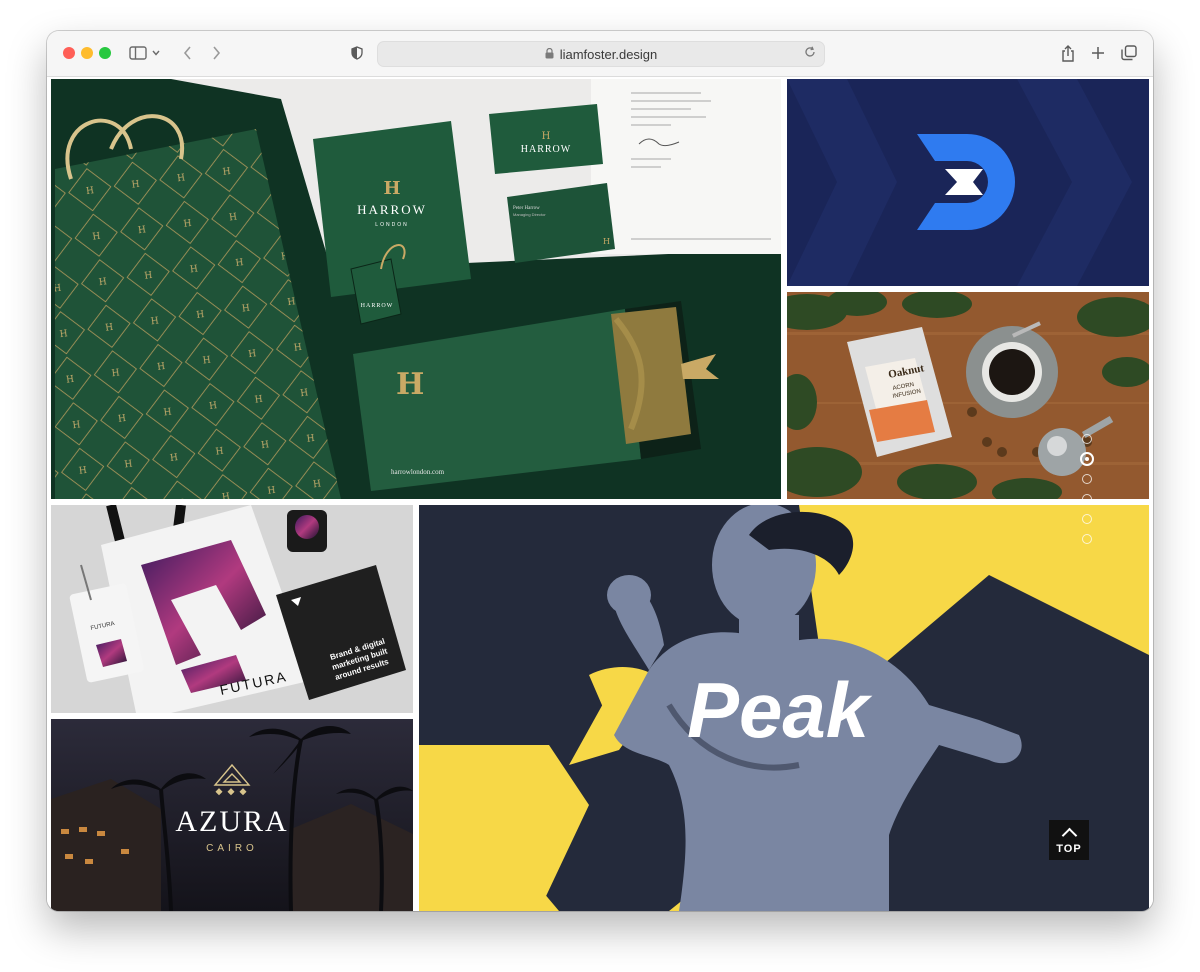 The height and width of the screenshot is (972, 1200). I want to click on chevron-up-icon, so click(1069, 835).